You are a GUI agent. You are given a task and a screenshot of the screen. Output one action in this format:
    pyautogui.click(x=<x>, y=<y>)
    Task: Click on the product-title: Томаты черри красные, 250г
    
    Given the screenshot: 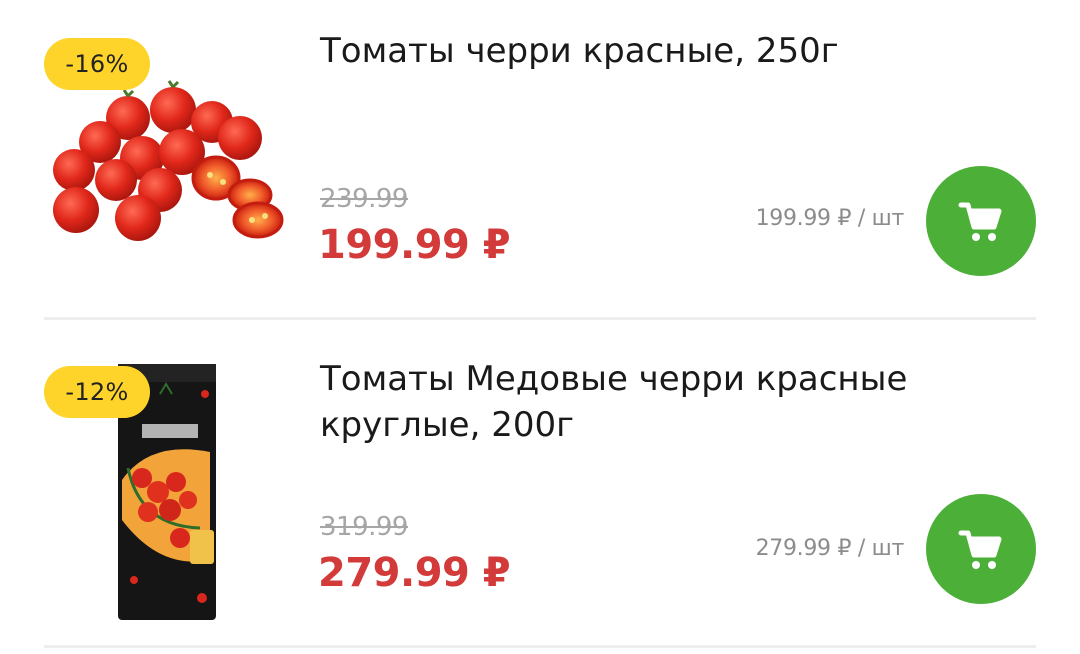 What is the action you would take?
    pyautogui.click(x=625, y=51)
    